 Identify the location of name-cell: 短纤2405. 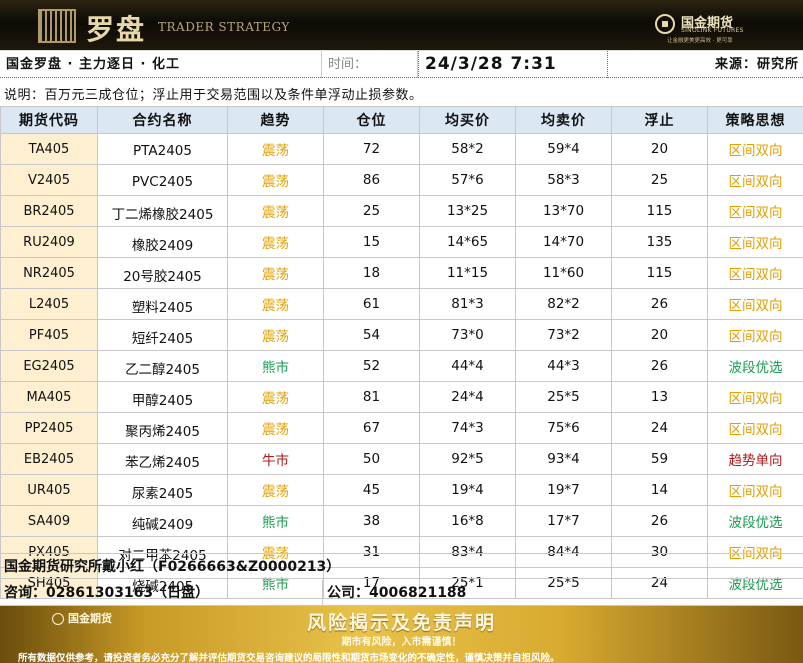
(162, 335).